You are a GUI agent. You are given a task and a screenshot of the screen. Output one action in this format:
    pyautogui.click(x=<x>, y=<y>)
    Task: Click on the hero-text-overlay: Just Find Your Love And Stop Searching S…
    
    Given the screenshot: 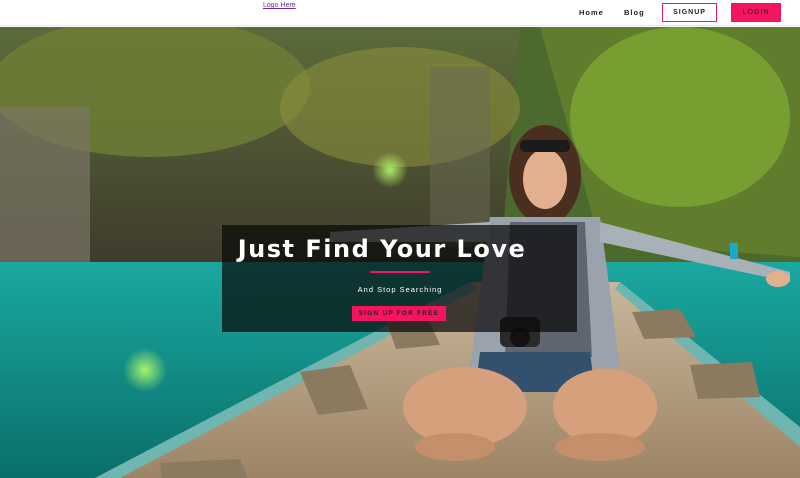 What is the action you would take?
    pyautogui.click(x=399, y=278)
    